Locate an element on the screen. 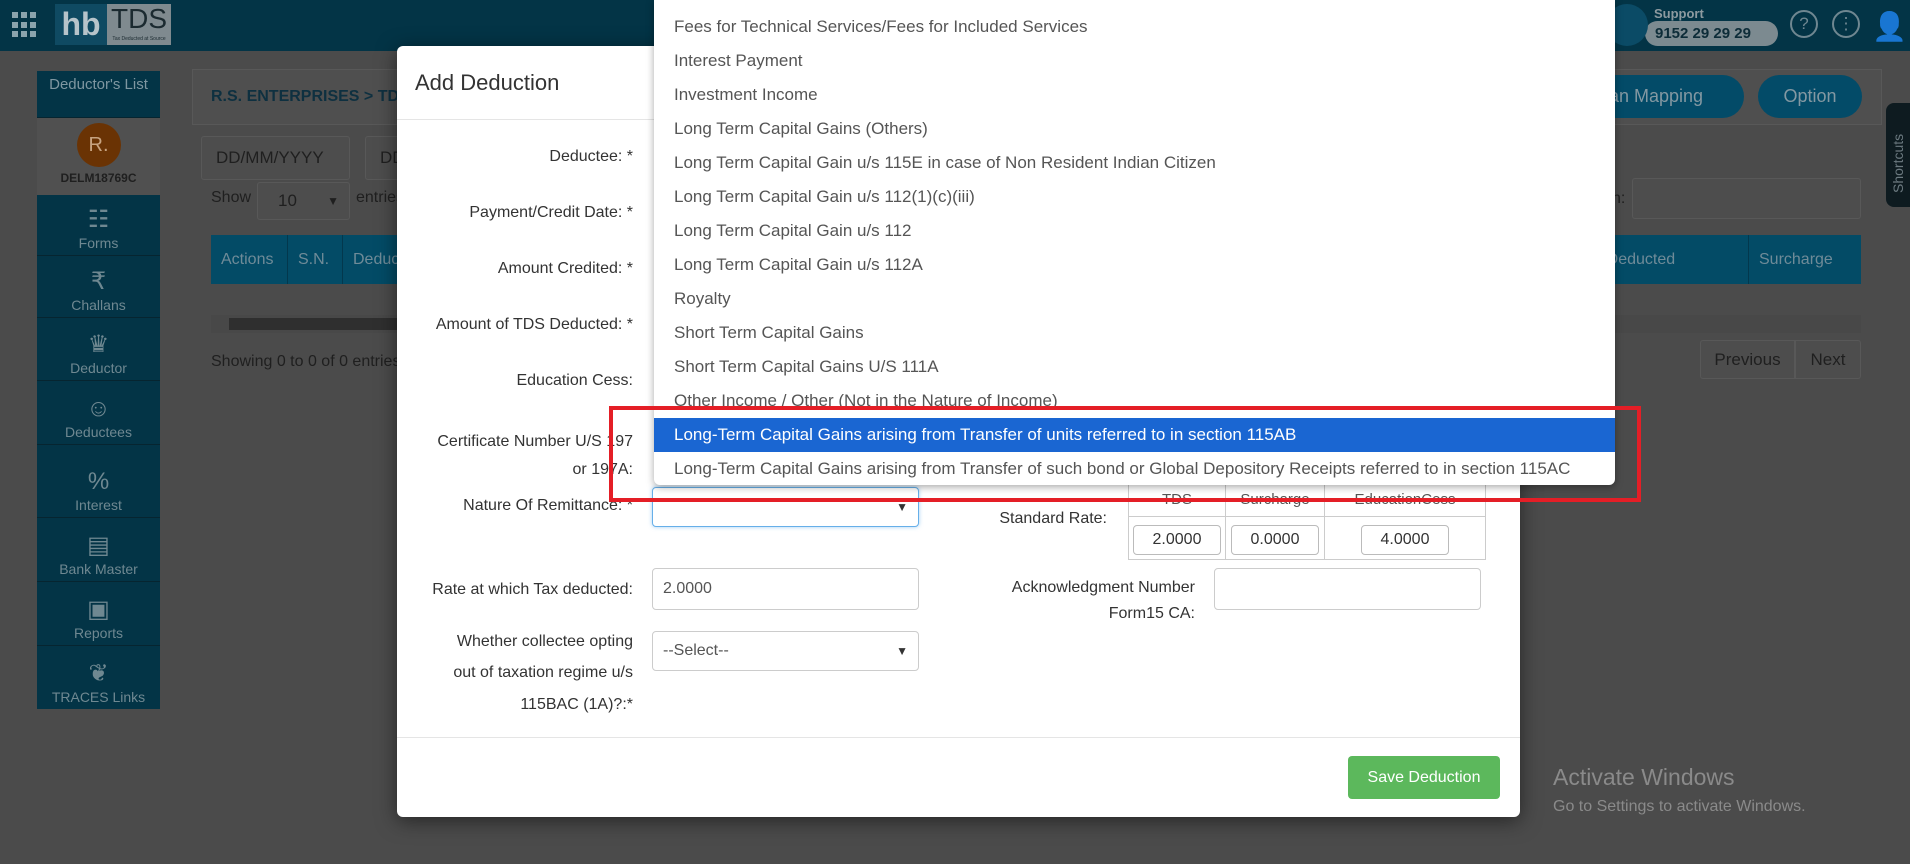 The image size is (1910, 864). bank-icon: ▤ is located at coordinates (98, 545).